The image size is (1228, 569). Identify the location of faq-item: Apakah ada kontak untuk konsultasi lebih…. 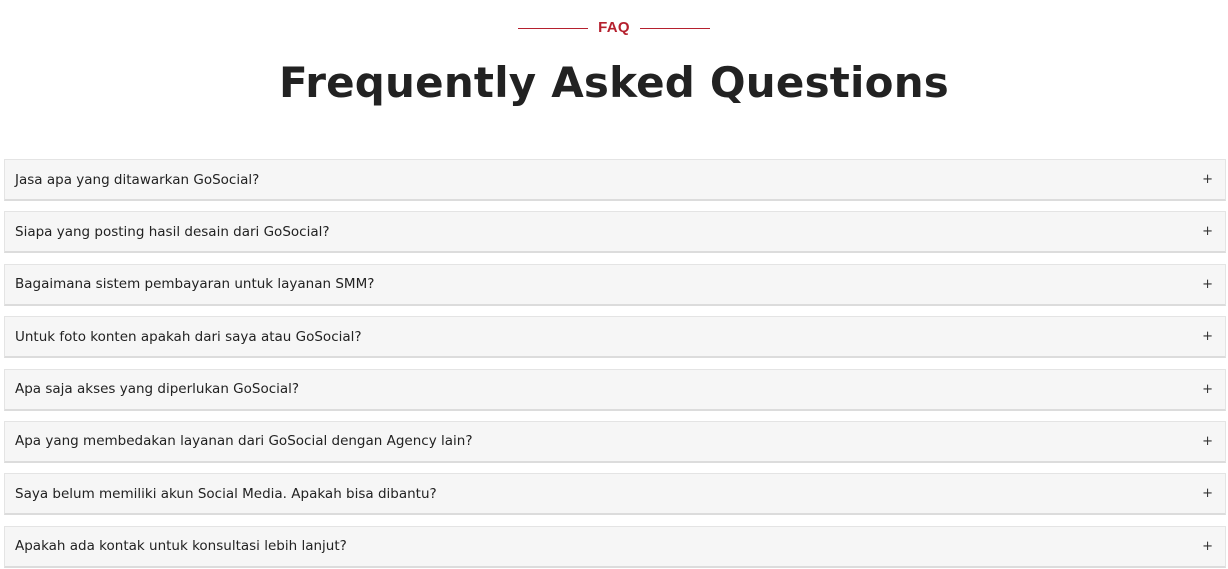
(615, 546).